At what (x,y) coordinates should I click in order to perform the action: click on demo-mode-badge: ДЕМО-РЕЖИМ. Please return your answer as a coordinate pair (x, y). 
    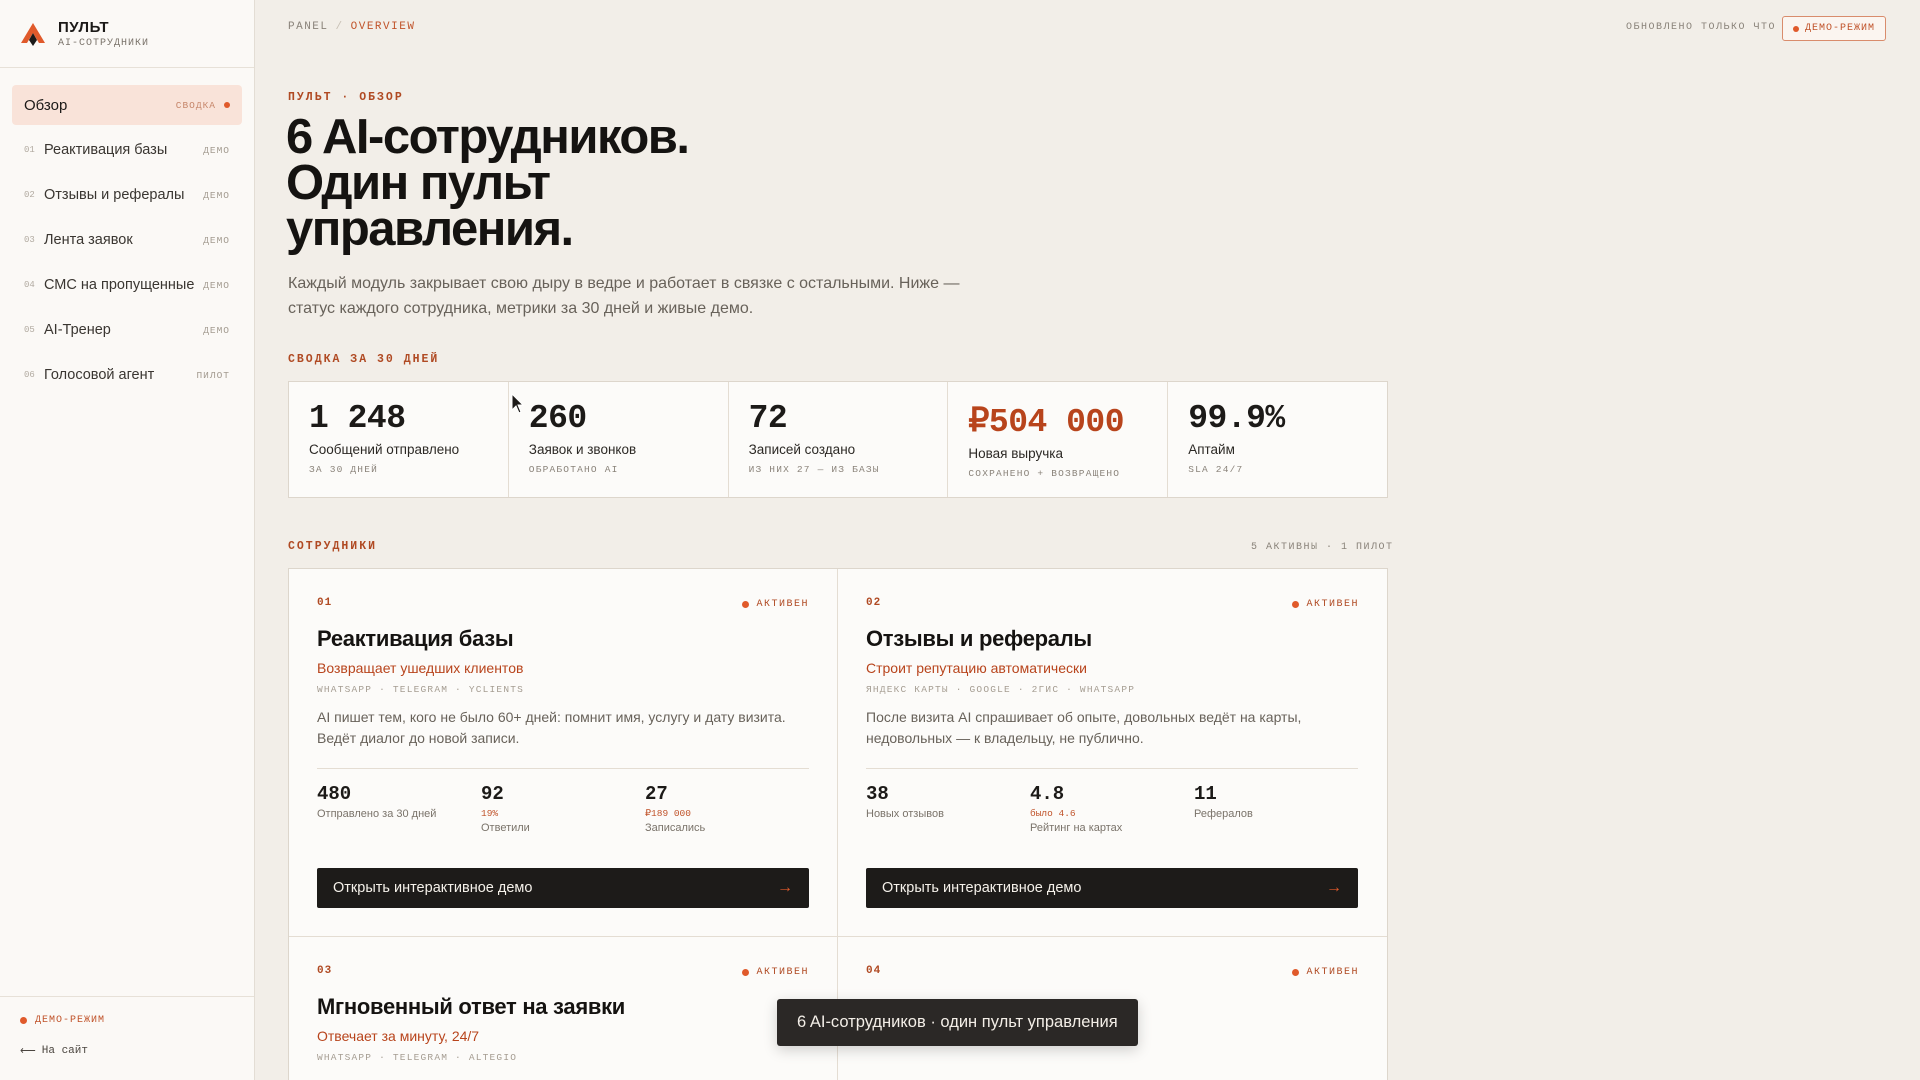
    Looking at the image, I should click on (1834, 28).